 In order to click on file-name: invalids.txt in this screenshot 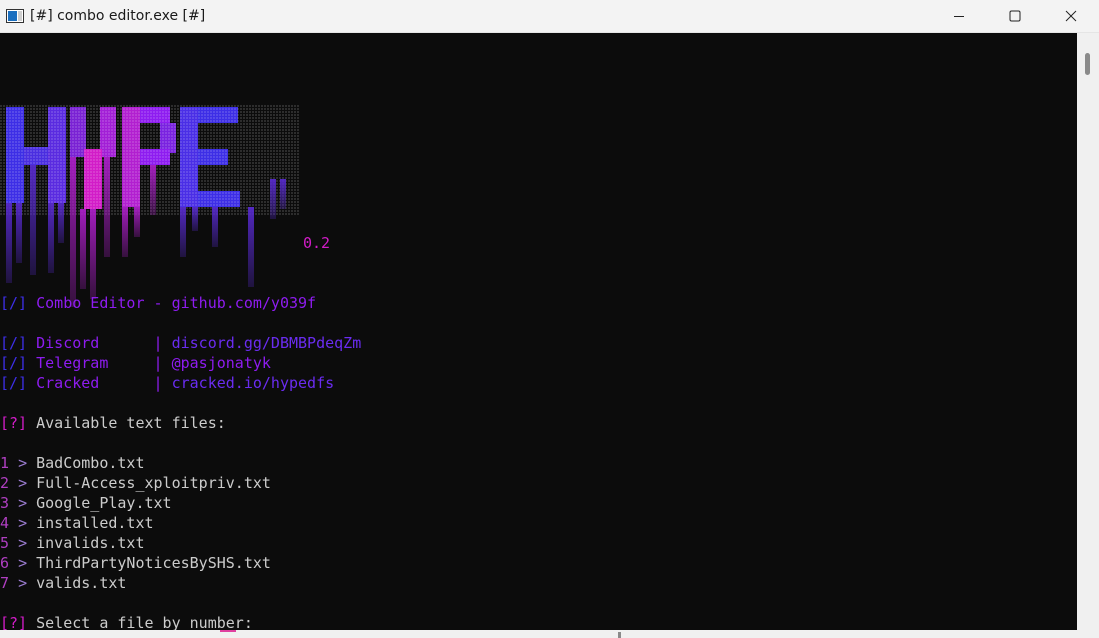, I will do `click(90, 543)`.